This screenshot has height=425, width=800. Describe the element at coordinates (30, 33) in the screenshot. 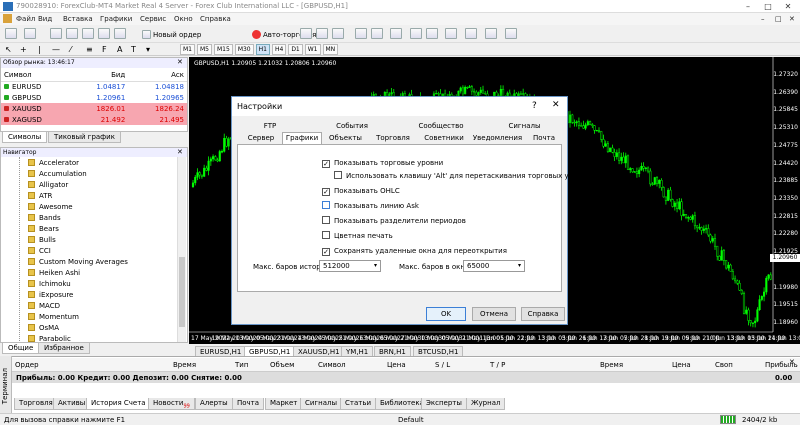

I see `profiles-icon` at that location.